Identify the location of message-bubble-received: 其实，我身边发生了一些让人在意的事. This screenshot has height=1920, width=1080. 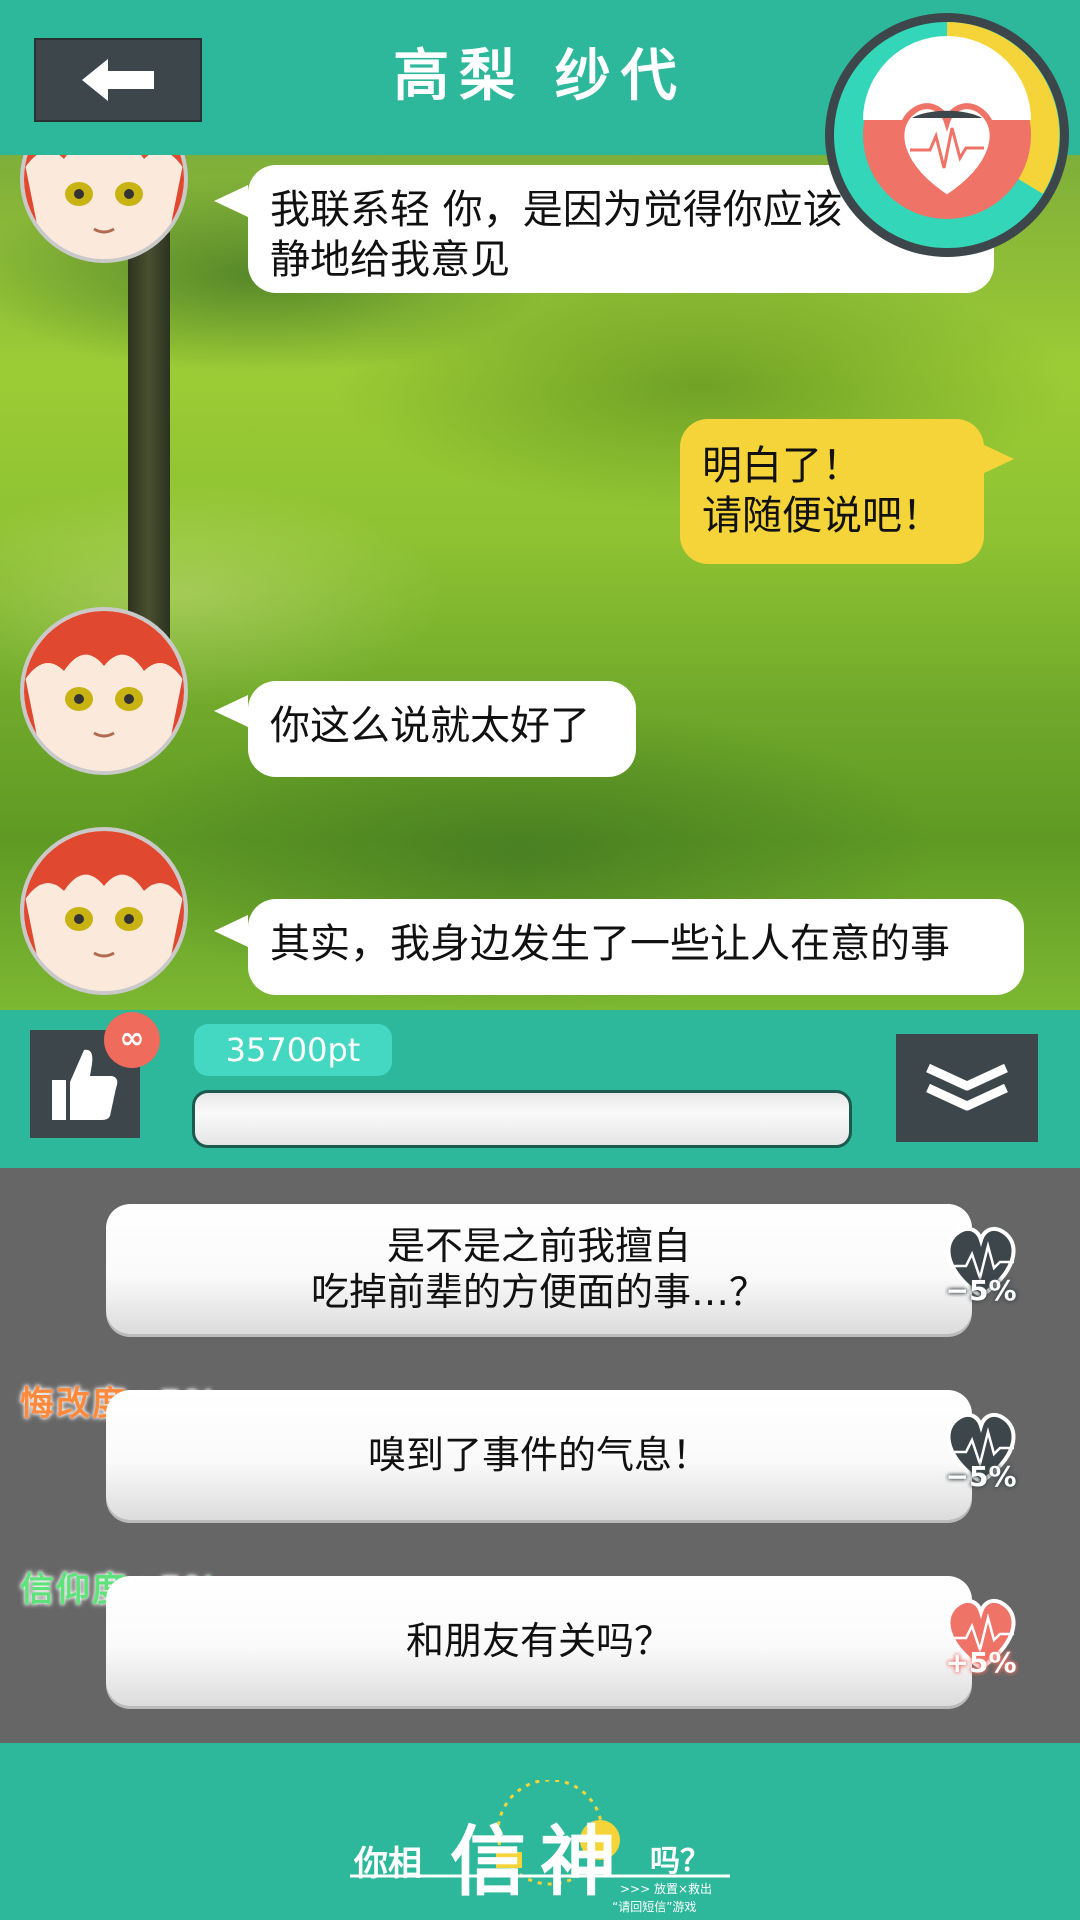
(636, 947).